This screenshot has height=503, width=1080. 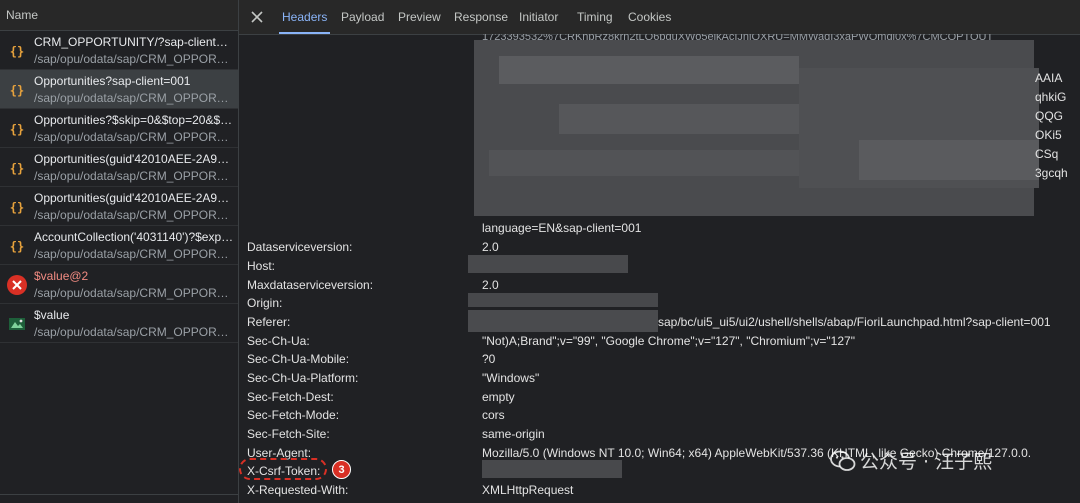 What do you see at coordinates (552, 469) in the screenshot?
I see `redacted-csrf-token-value` at bounding box center [552, 469].